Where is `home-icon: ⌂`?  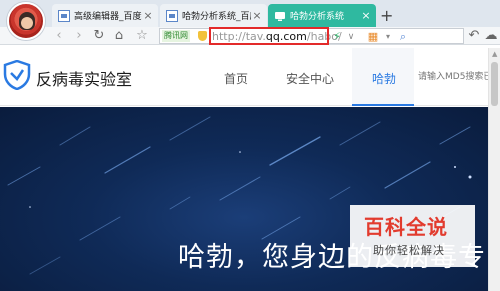
home-icon: ⌂ is located at coordinates (119, 36).